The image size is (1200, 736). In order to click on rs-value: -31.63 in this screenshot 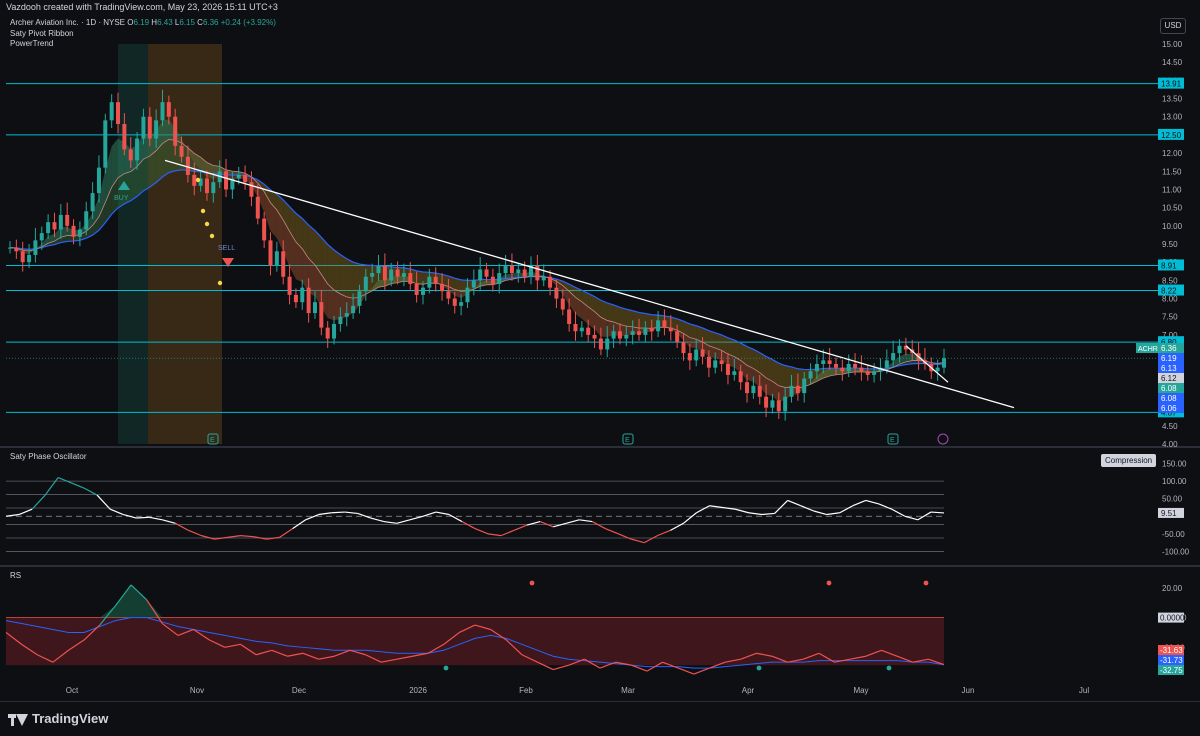, I will do `click(1171, 650)`.